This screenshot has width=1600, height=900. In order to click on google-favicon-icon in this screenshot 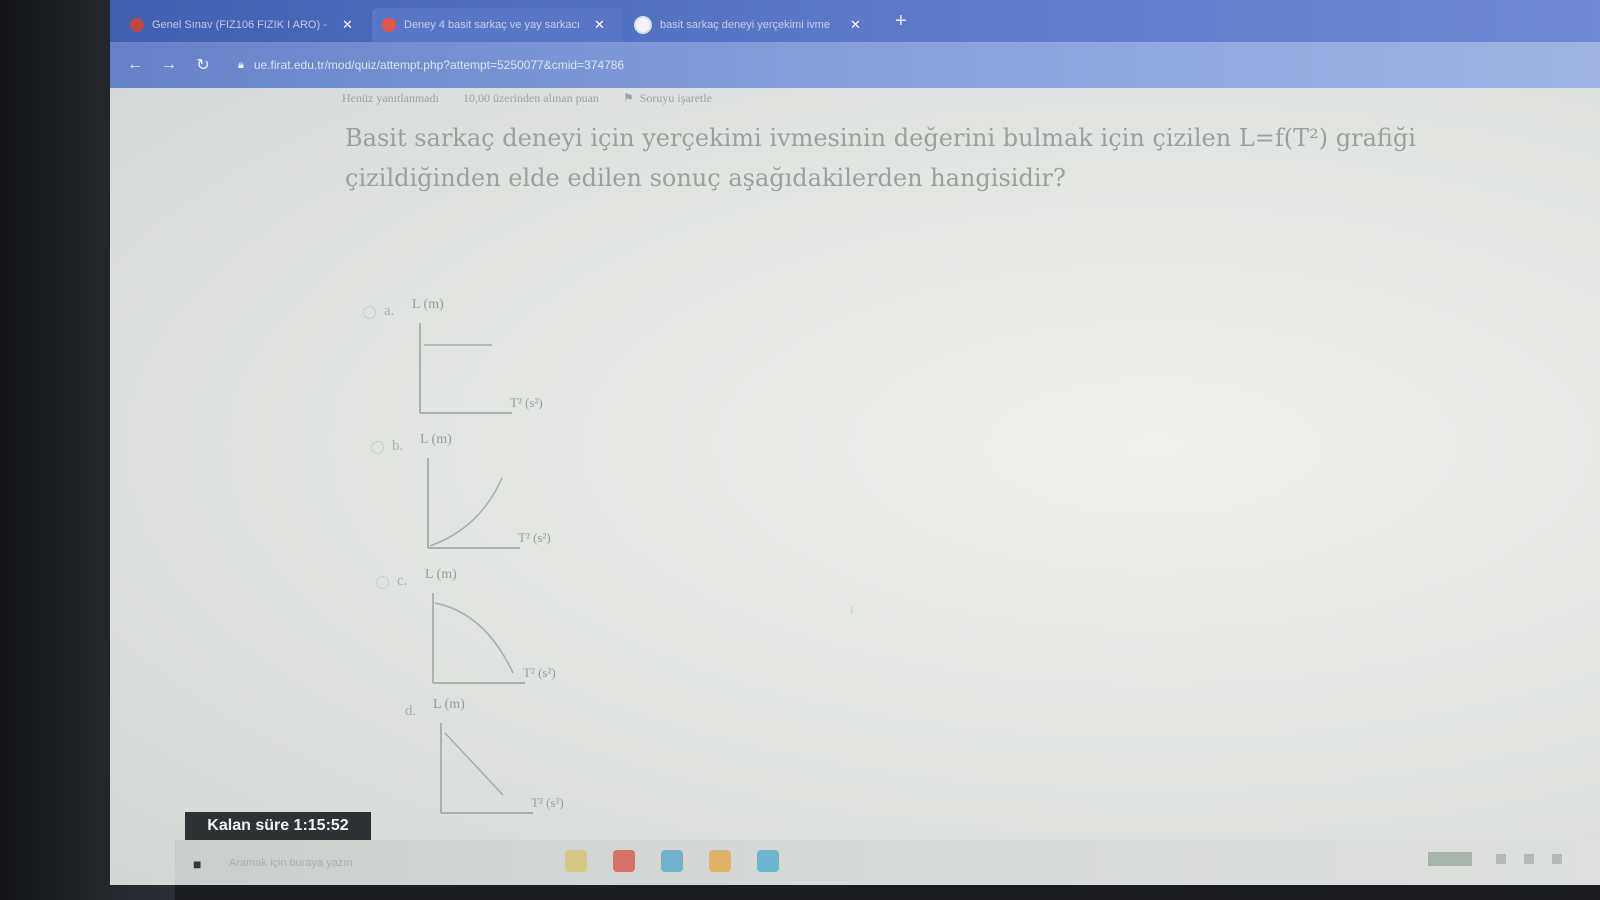, I will do `click(643, 25)`.